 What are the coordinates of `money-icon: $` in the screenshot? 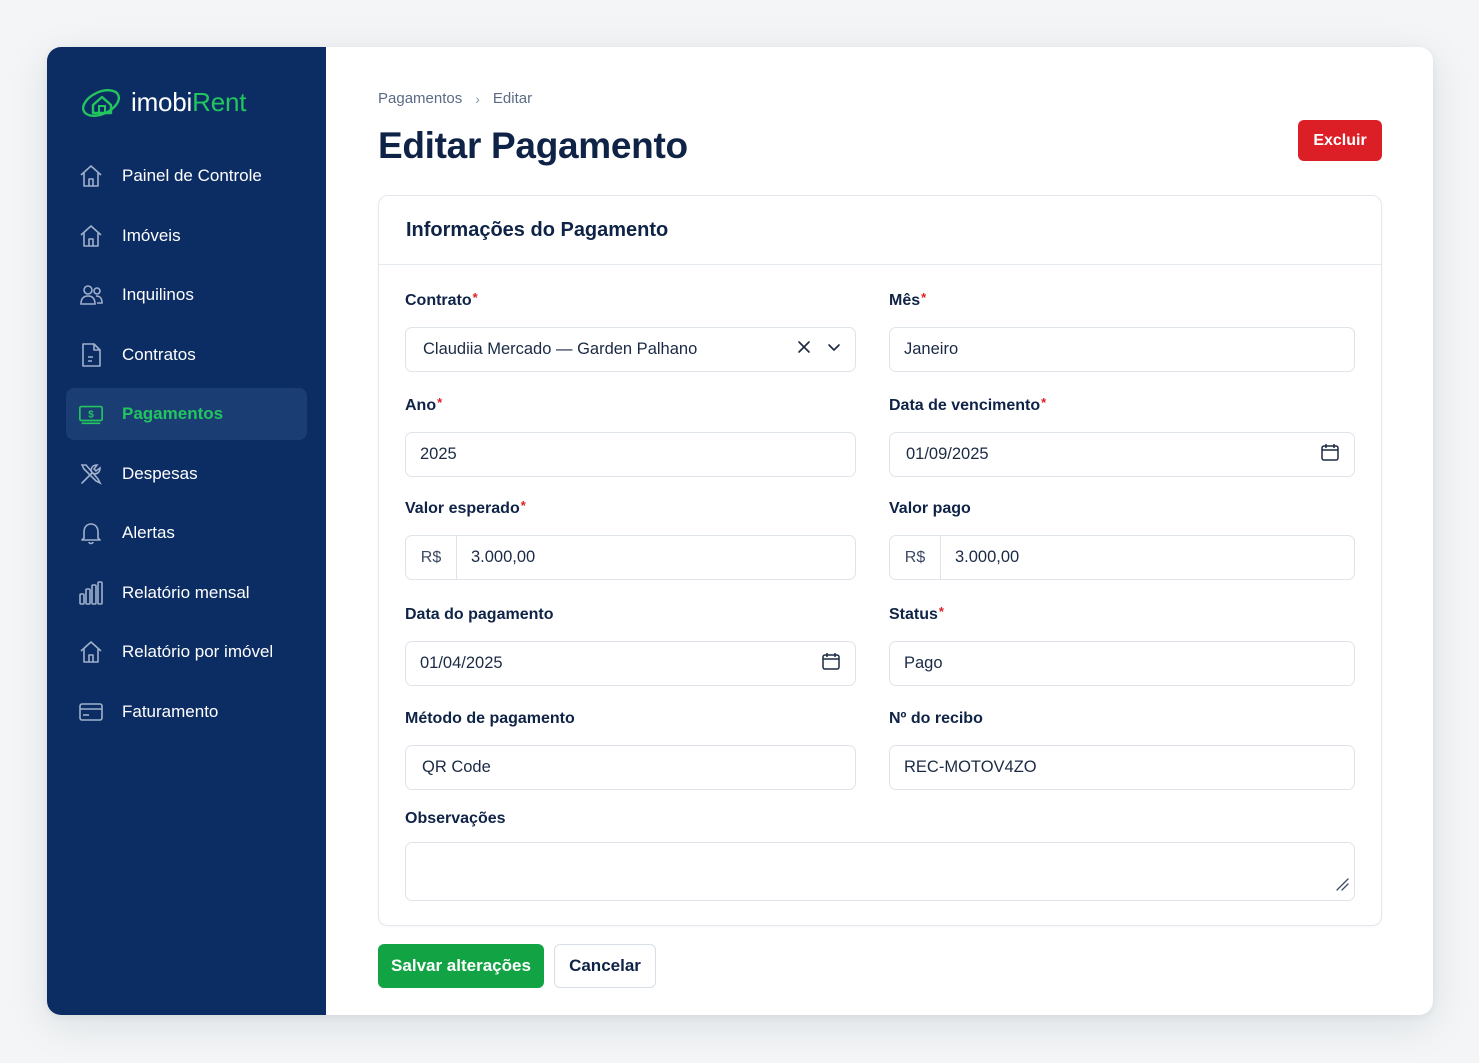 It's located at (91, 414).